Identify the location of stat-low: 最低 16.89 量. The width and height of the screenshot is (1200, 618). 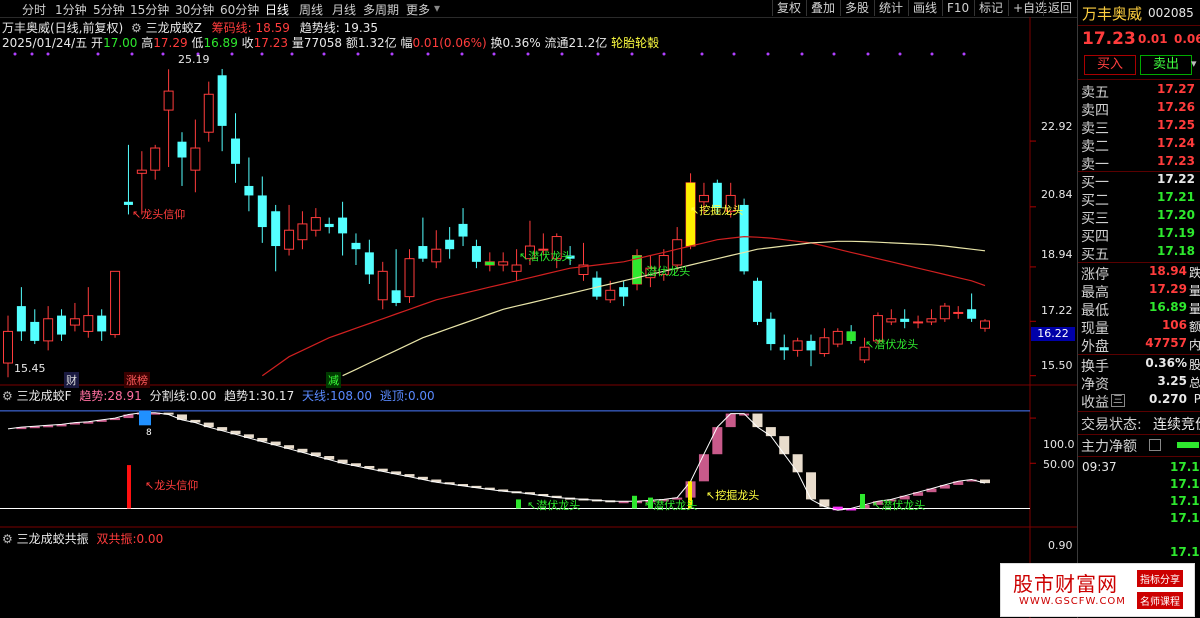
(1140, 309).